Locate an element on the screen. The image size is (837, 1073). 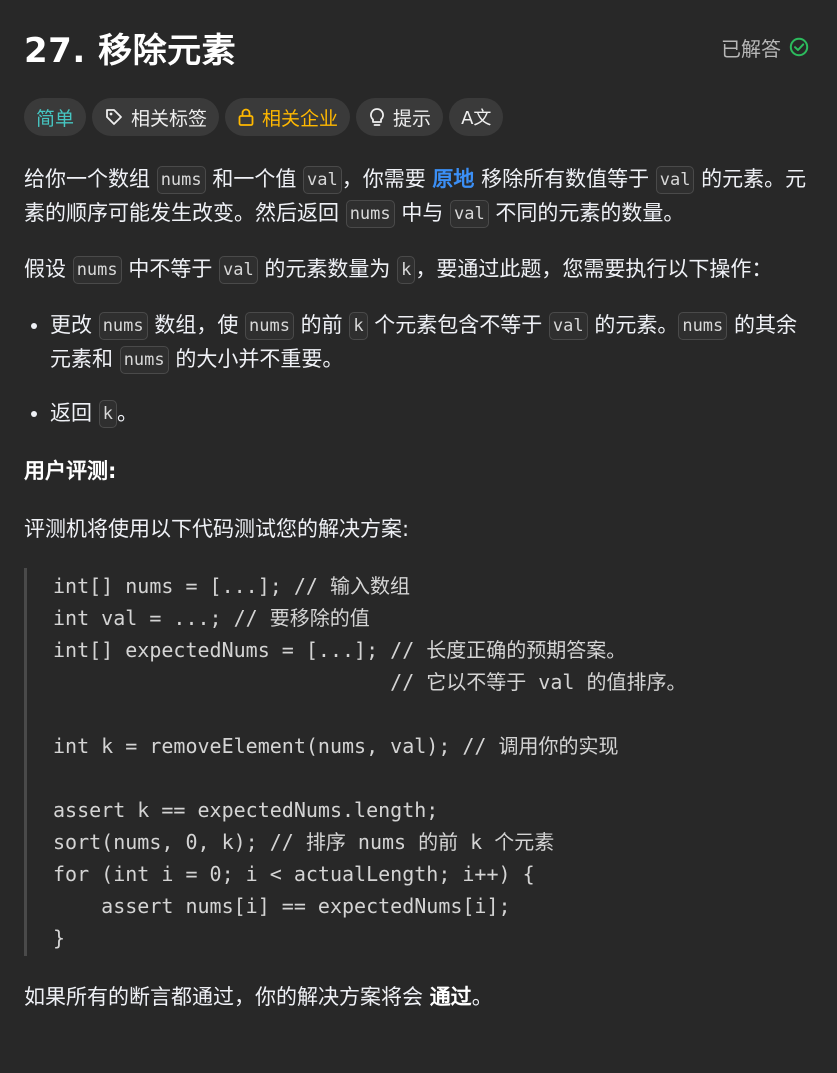
text: 的元素数量为 is located at coordinates (327, 269).